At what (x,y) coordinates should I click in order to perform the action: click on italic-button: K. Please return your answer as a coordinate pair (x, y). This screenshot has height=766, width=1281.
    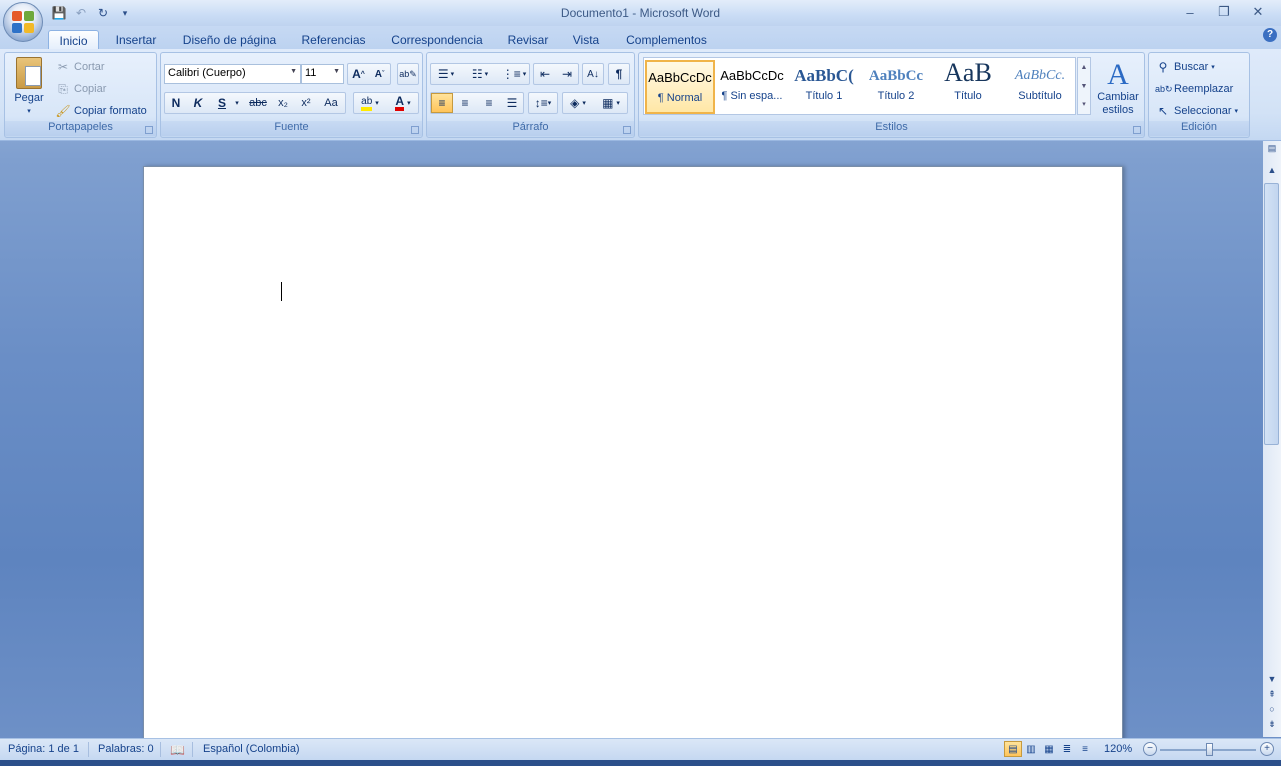
    Looking at the image, I should click on (198, 103).